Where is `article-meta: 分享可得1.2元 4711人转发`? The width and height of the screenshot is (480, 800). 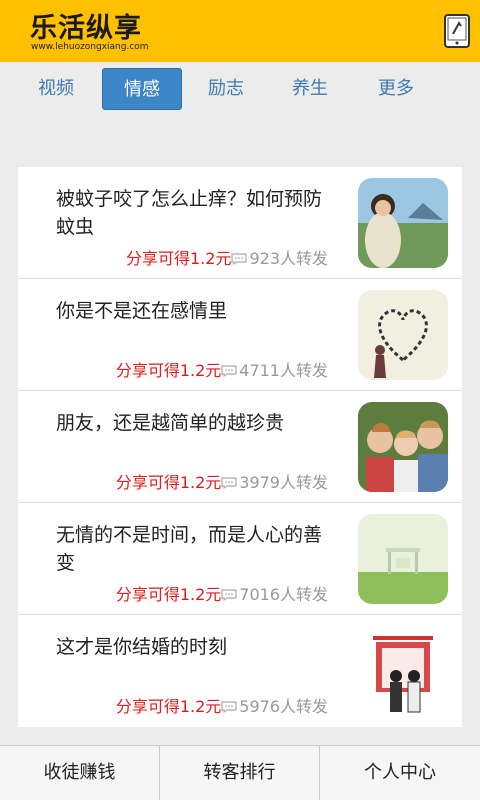
article-meta: 分享可得1.2元 4711人转发 is located at coordinates (222, 369).